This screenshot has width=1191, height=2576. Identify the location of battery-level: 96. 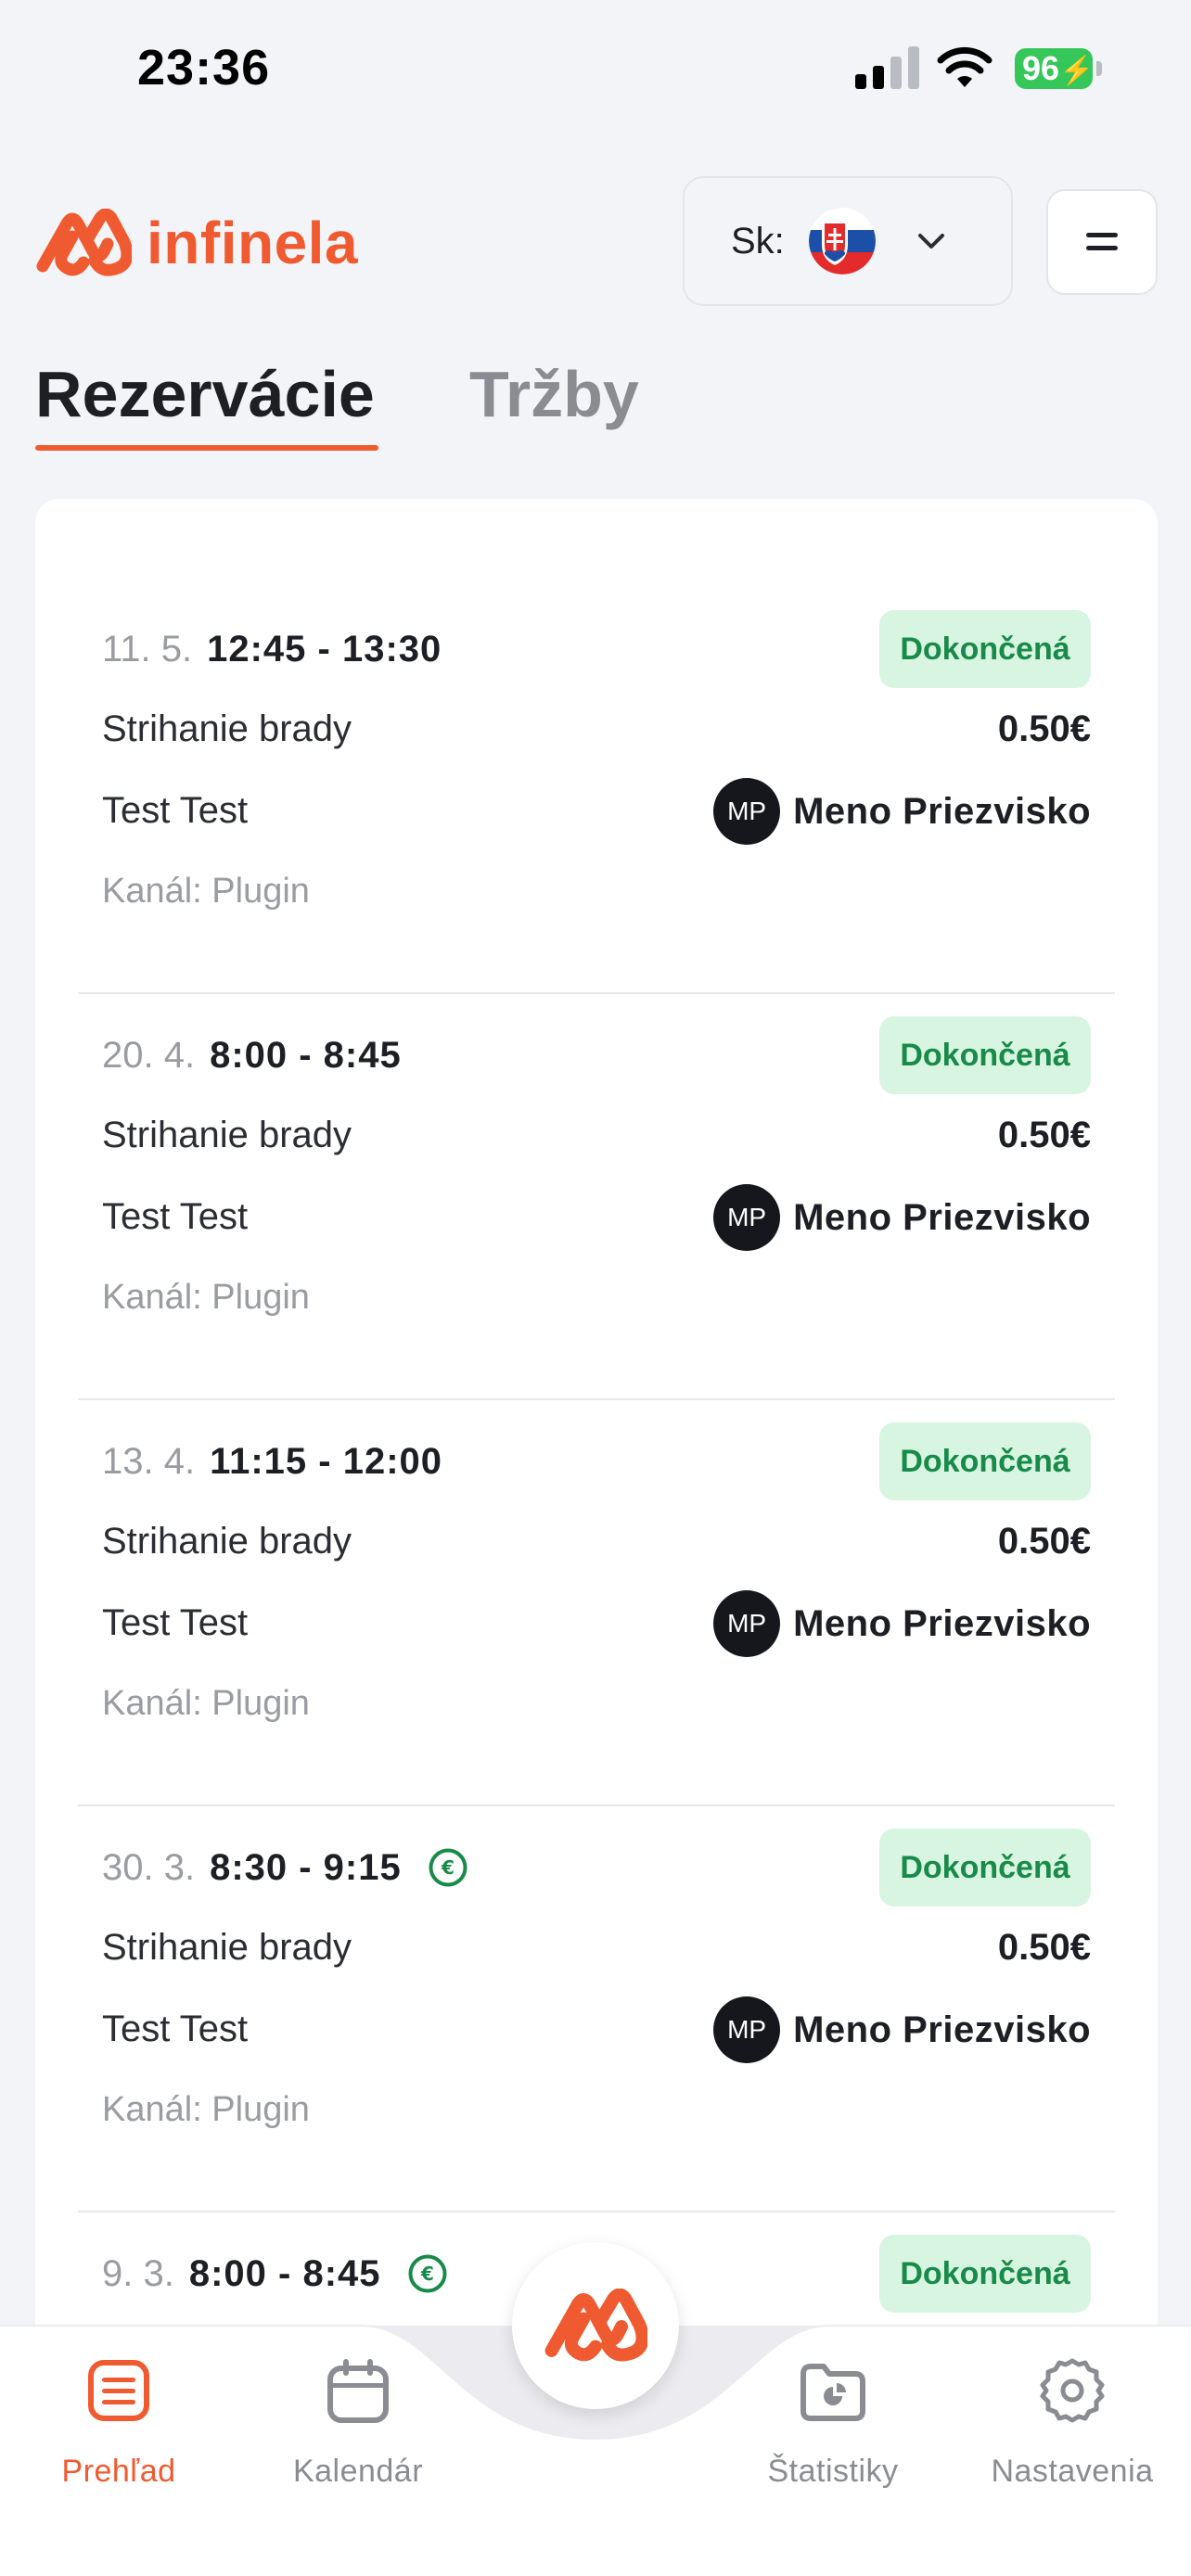
(1041, 68).